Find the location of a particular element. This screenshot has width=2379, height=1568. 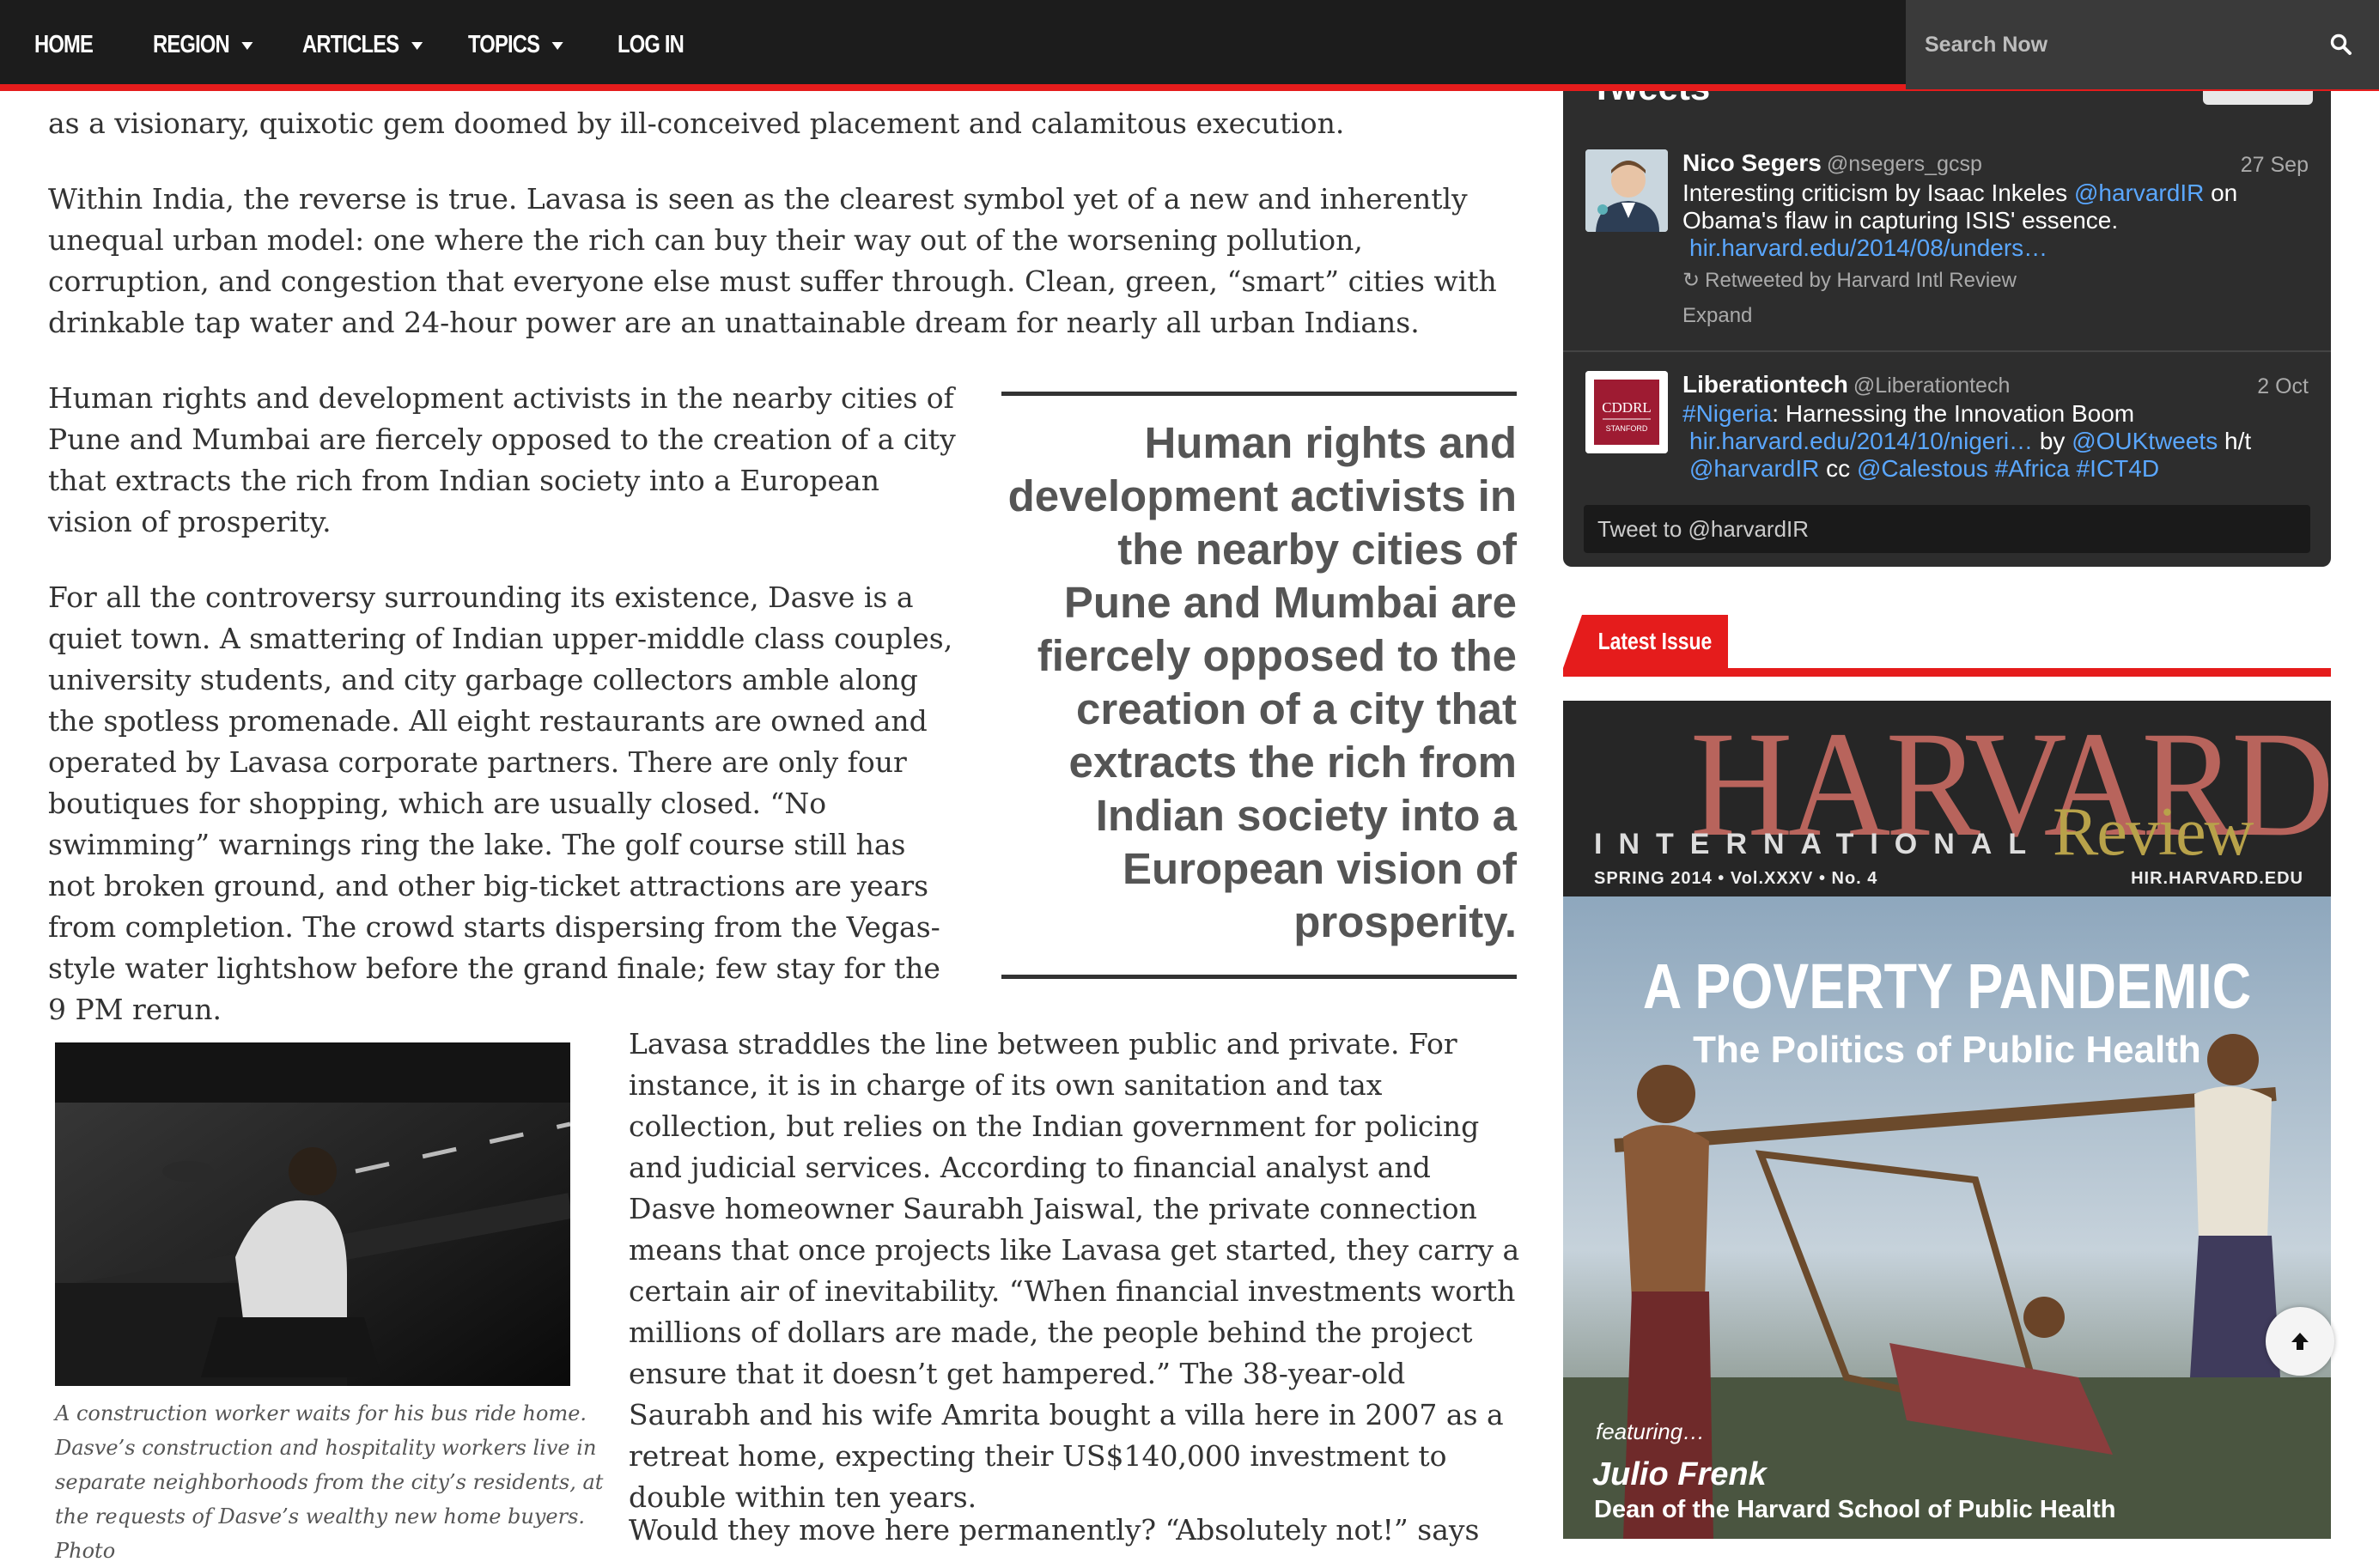

cover-person: Julio Frenk is located at coordinates (1679, 1474).